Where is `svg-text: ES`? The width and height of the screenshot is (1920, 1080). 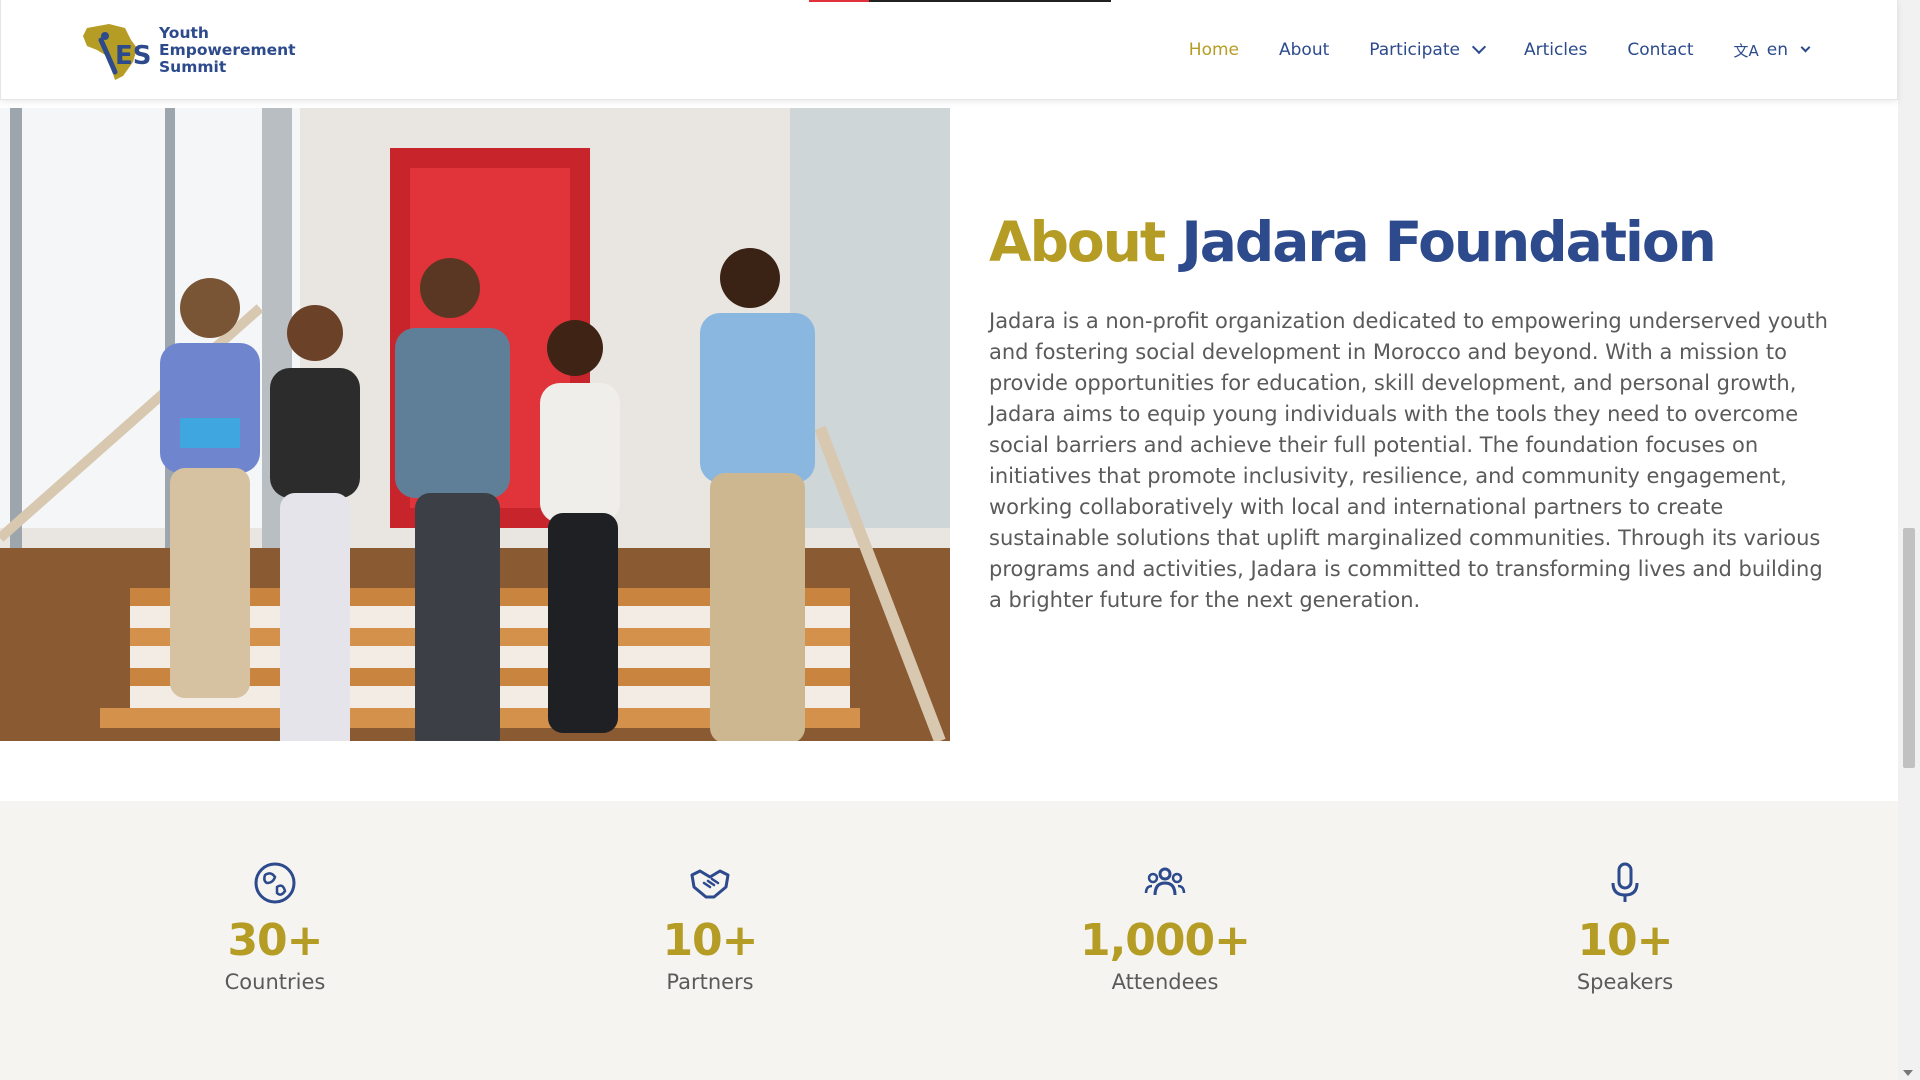 svg-text: ES is located at coordinates (133, 56).